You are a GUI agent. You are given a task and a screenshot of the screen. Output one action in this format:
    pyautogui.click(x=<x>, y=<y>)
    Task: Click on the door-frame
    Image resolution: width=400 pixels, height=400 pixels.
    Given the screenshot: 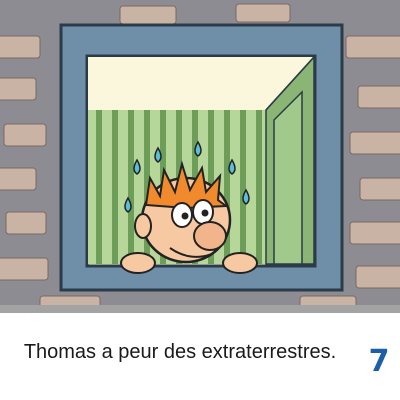 What is the action you would take?
    pyautogui.click(x=288, y=177)
    